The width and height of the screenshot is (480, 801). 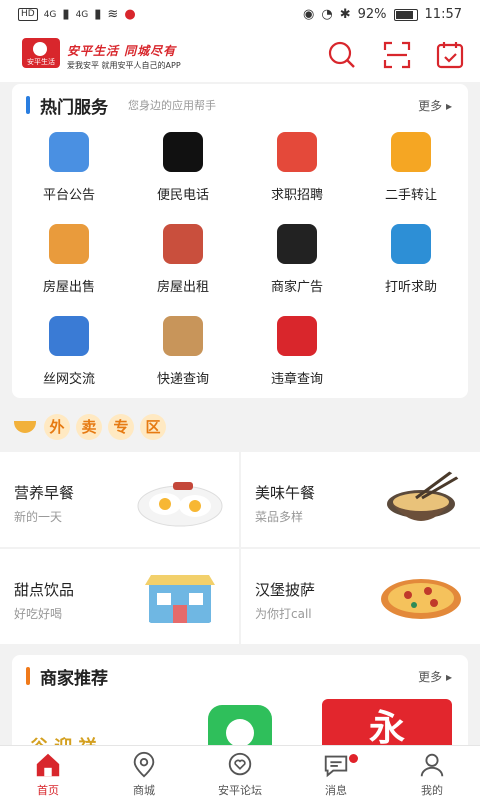 What do you see at coordinates (443, 14) in the screenshot?
I see `clock-time: 11:57` at bounding box center [443, 14].